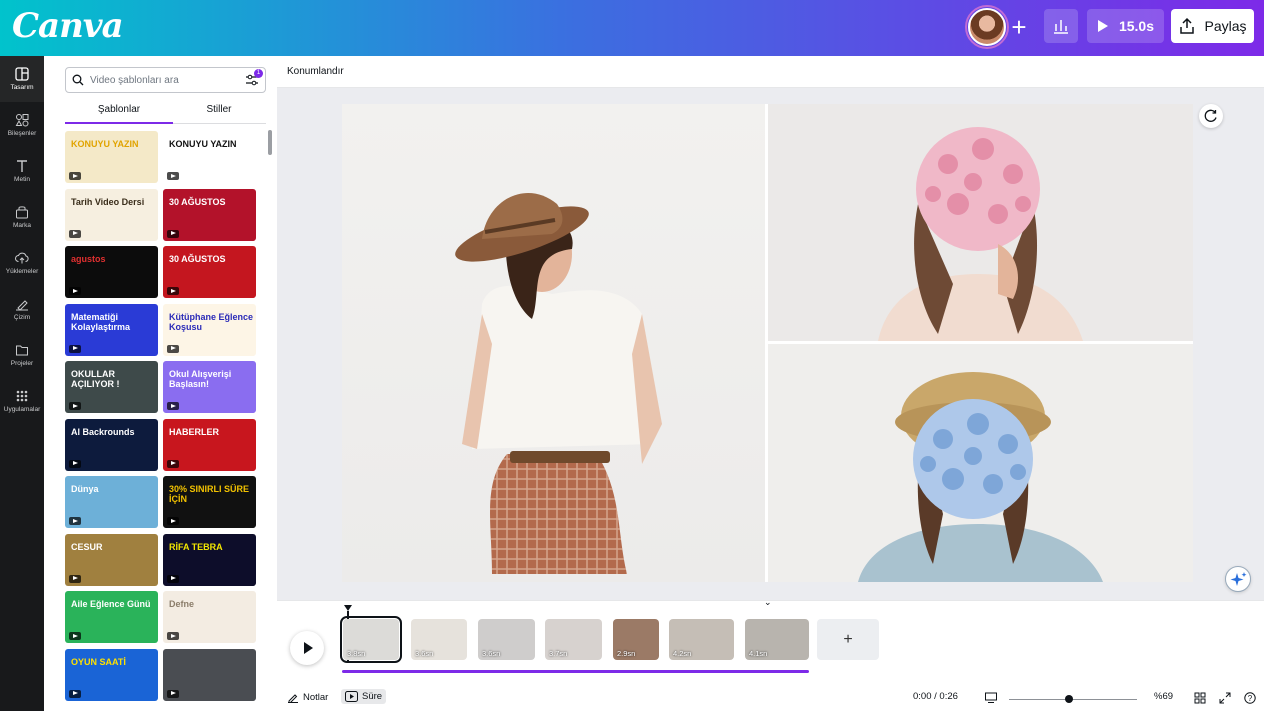 This screenshot has width=1264, height=711. What do you see at coordinates (209, 674) in the screenshot?
I see `template-thumbnail` at bounding box center [209, 674].